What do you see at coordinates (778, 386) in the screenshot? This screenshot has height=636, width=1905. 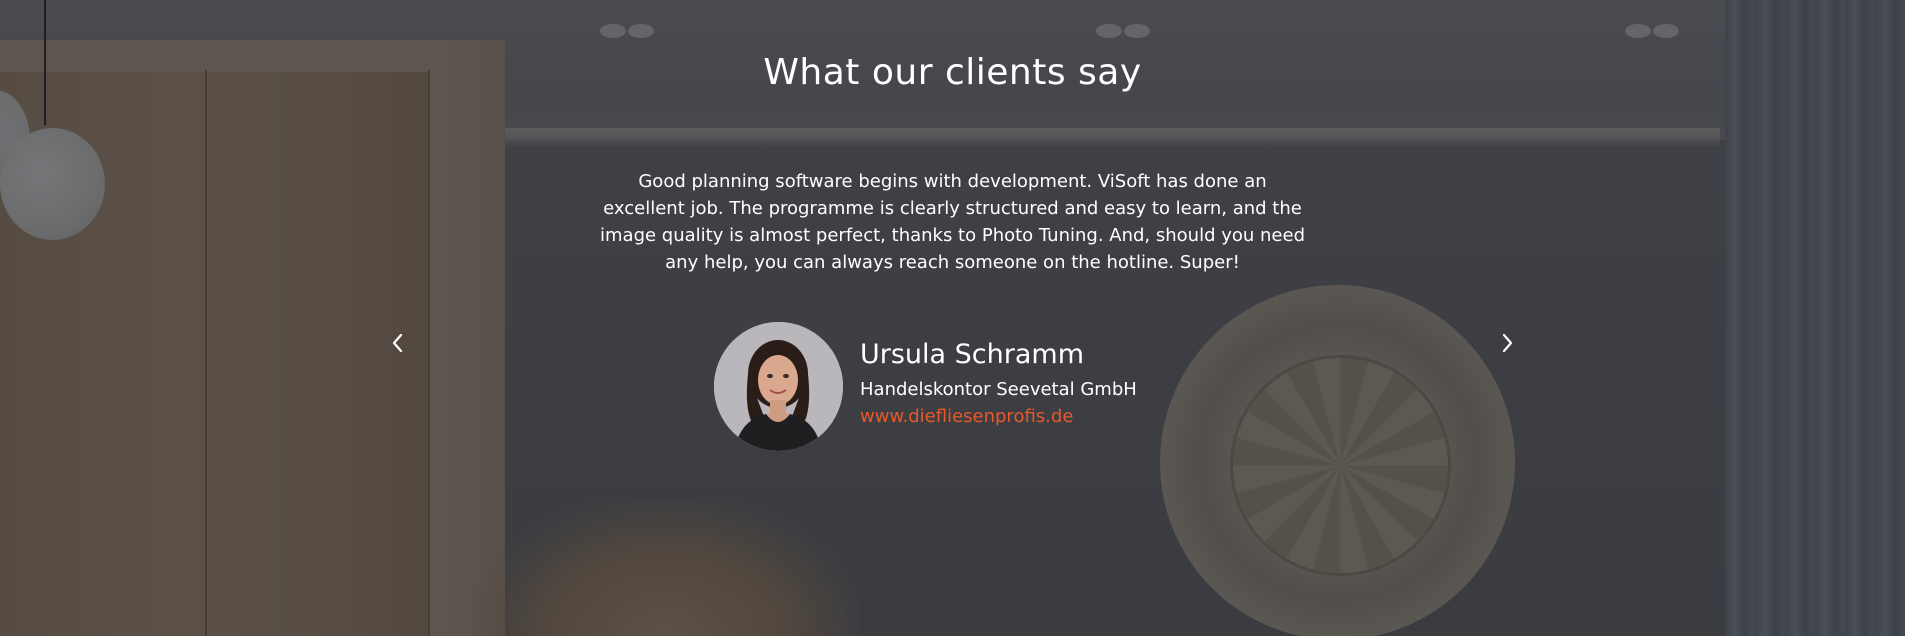 I see `avatar` at bounding box center [778, 386].